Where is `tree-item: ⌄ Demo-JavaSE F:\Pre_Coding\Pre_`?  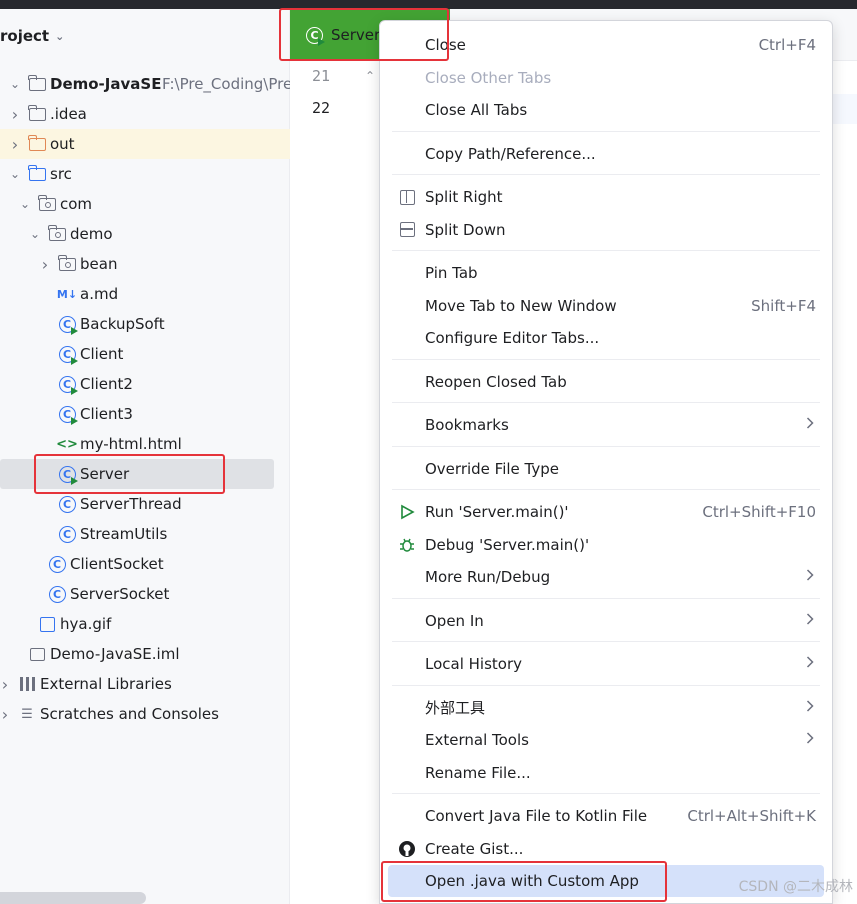 tree-item: ⌄ Demo-JavaSE F:\Pre_Coding\Pre_ is located at coordinates (150, 84).